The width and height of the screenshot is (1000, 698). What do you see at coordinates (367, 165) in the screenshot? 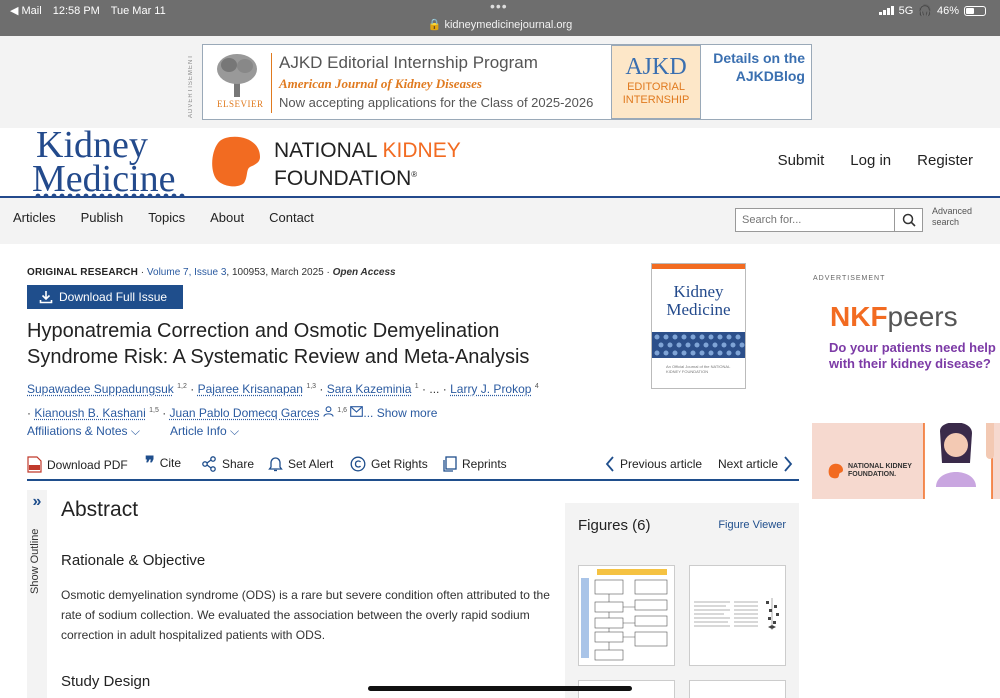
I see `nkf-wordmark: NATIONAL KIDNEY FOUNDATION®` at bounding box center [367, 165].